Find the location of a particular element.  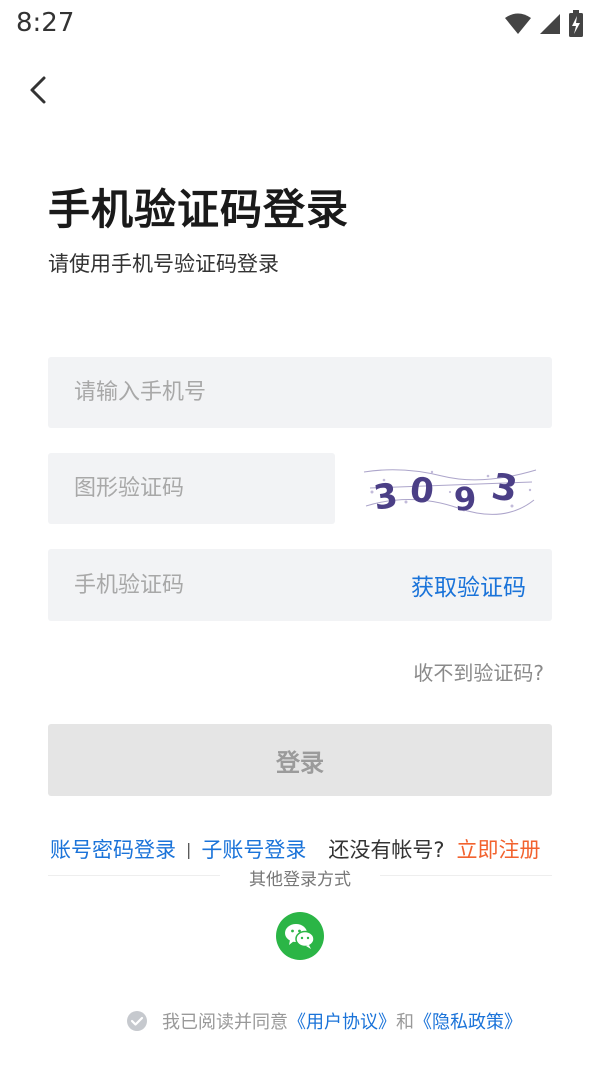

sub-account-login-link: 子账号登录 is located at coordinates (253, 850).